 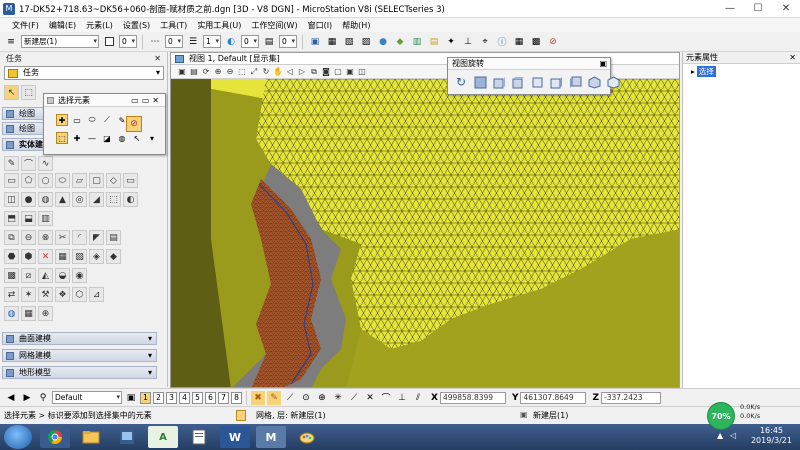 I want to click on dialog-window-buttons: ▭▭✕, so click(x=146, y=100).